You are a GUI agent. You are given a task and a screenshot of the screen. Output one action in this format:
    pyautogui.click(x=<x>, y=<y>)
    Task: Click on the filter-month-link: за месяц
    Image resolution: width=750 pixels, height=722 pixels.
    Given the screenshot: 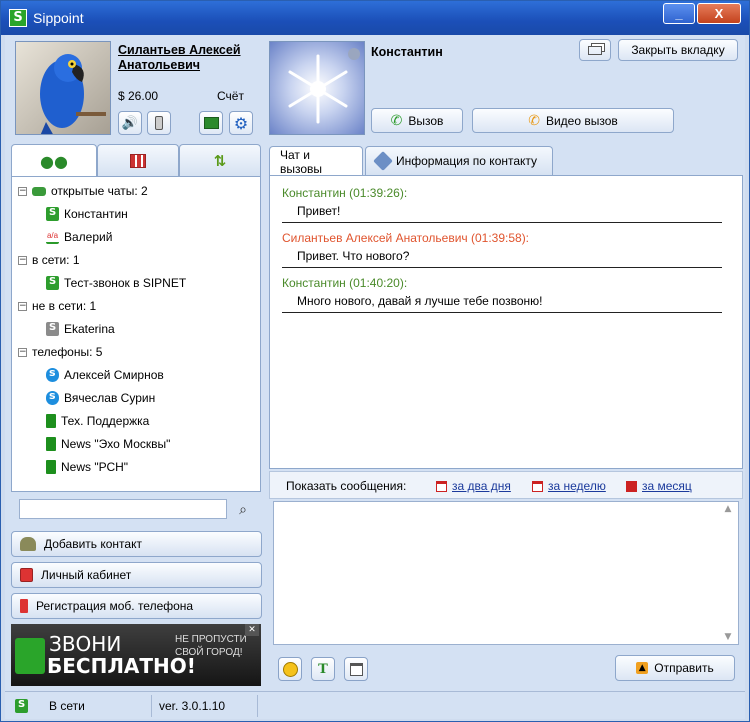 What is the action you would take?
    pyautogui.click(x=659, y=486)
    